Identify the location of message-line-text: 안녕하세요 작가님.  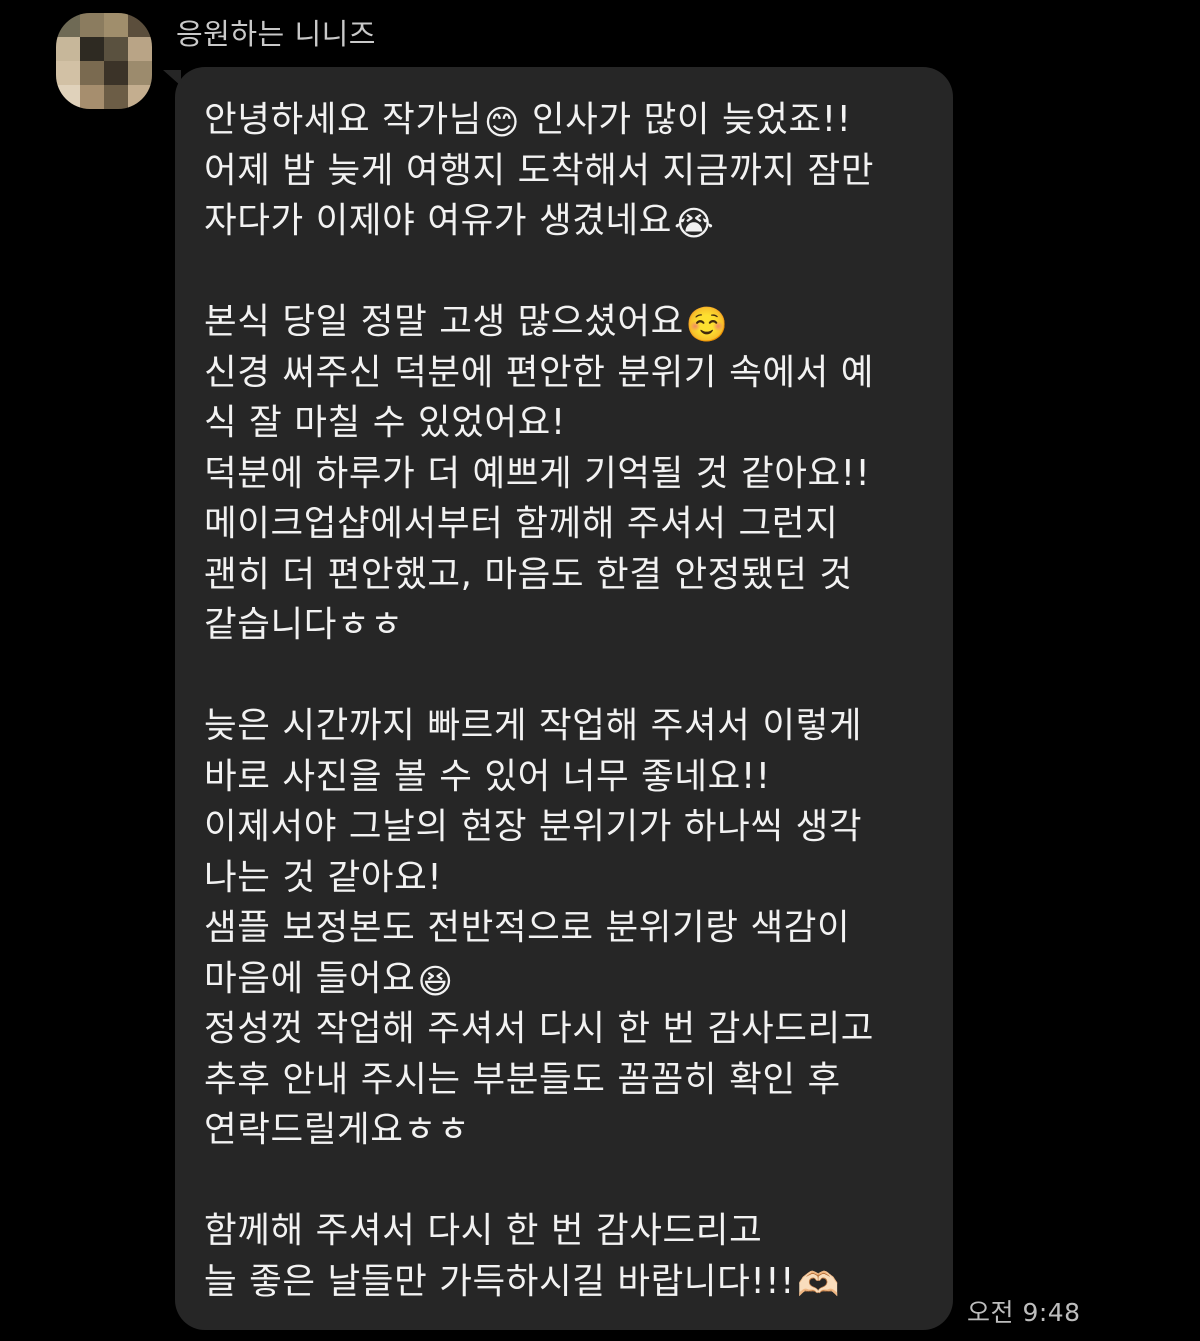
(343, 119).